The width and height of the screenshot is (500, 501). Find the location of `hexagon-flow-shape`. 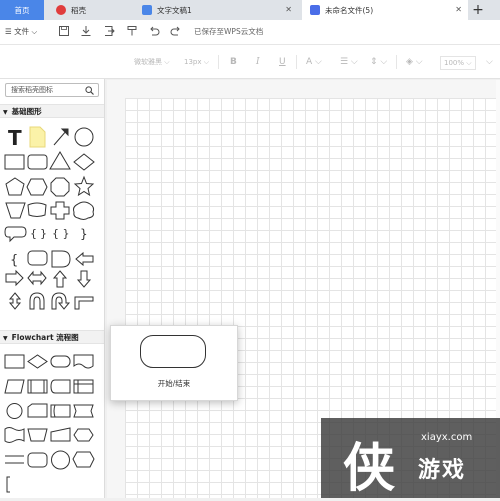

hexagon-flow-shape is located at coordinates (83, 459).